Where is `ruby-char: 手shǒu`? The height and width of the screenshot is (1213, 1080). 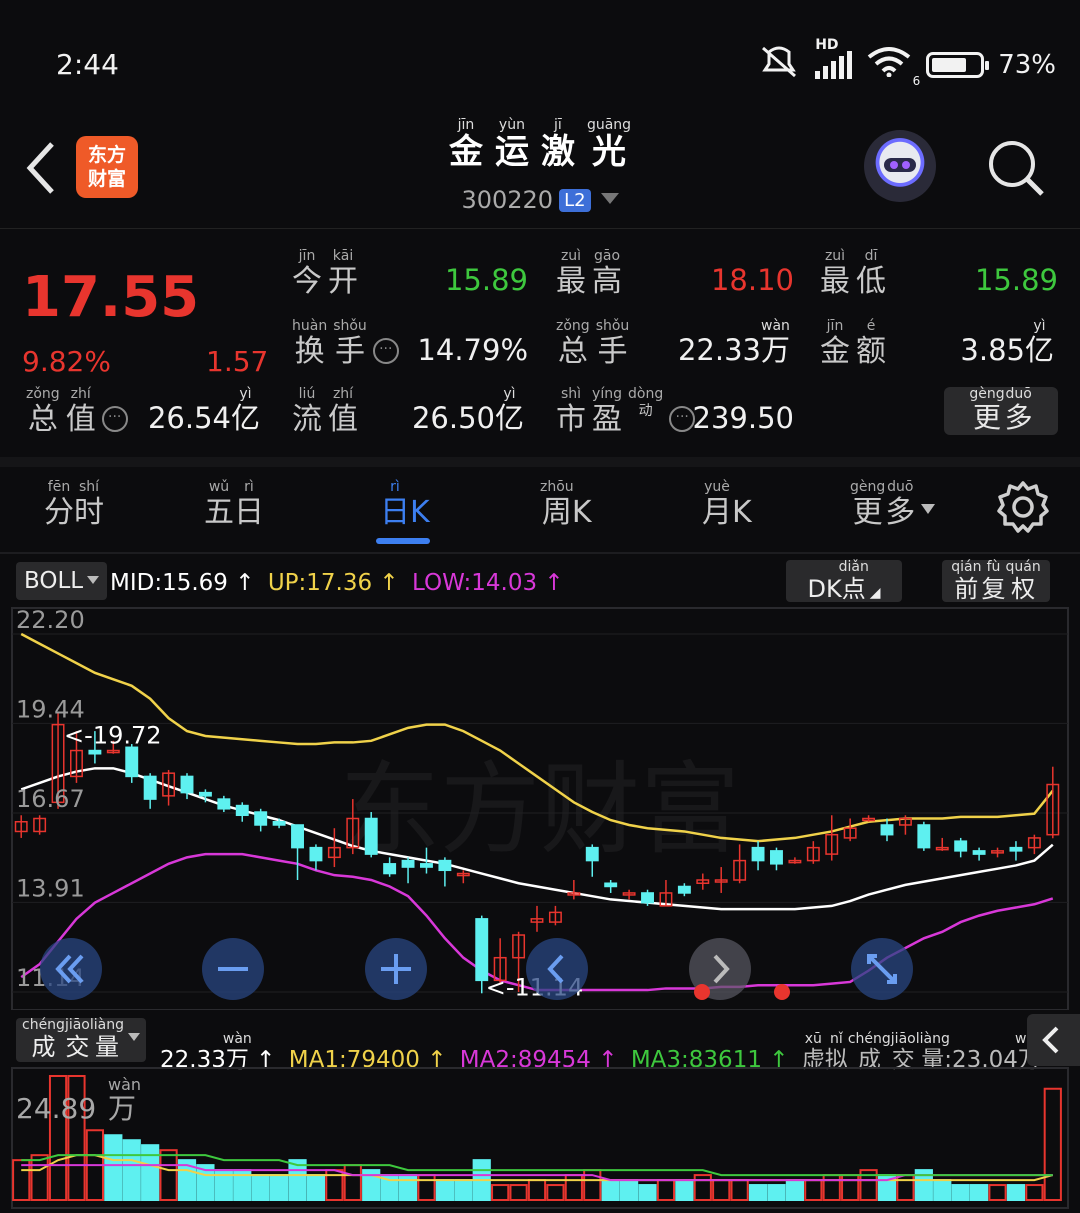 ruby-char: 手shǒu is located at coordinates (612, 343).